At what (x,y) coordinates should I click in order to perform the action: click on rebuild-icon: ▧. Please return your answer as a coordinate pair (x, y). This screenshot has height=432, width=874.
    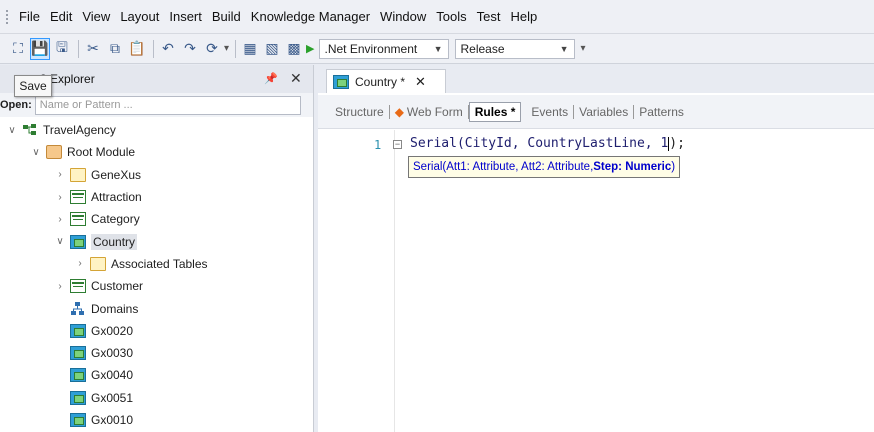
    Looking at the image, I should click on (272, 49).